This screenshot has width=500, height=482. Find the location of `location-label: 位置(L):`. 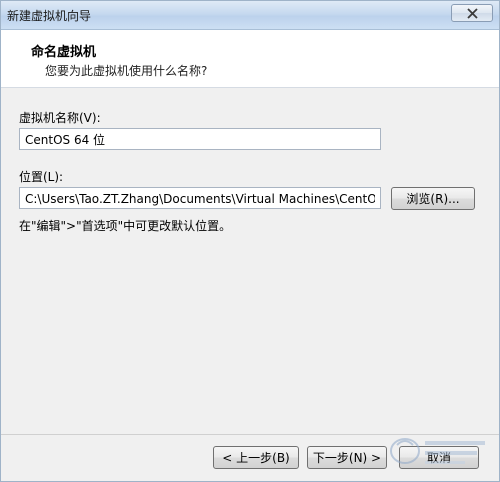

location-label: 位置(L): is located at coordinates (41, 177).